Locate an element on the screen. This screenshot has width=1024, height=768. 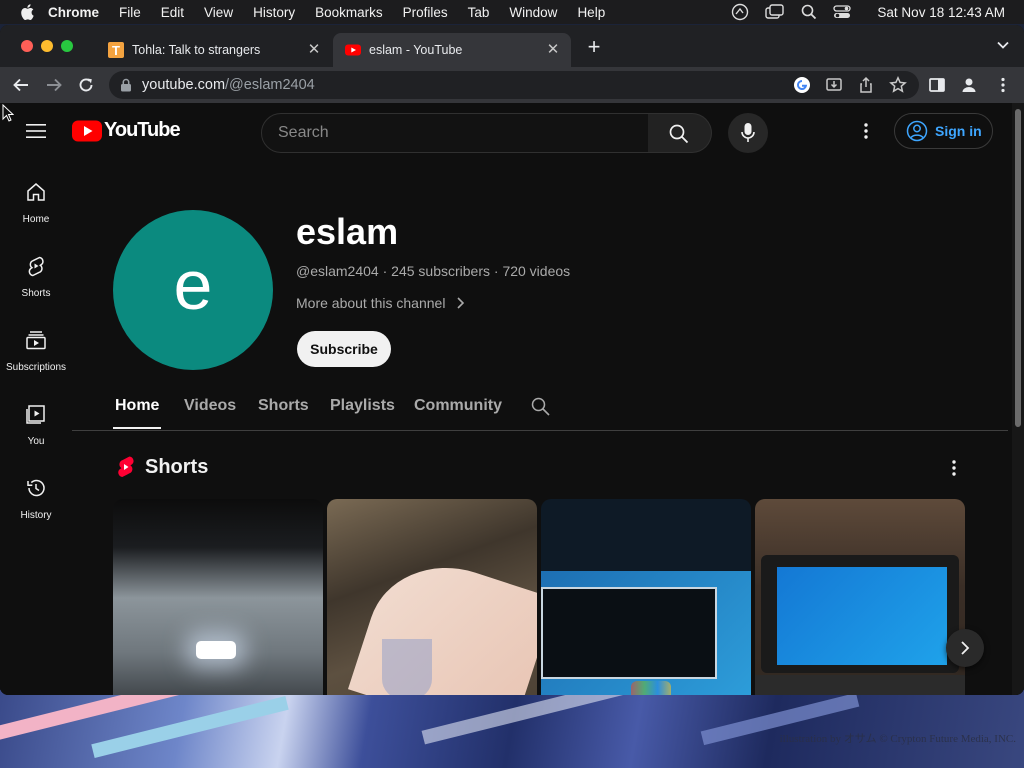
profile-icon is located at coordinates (969, 85).